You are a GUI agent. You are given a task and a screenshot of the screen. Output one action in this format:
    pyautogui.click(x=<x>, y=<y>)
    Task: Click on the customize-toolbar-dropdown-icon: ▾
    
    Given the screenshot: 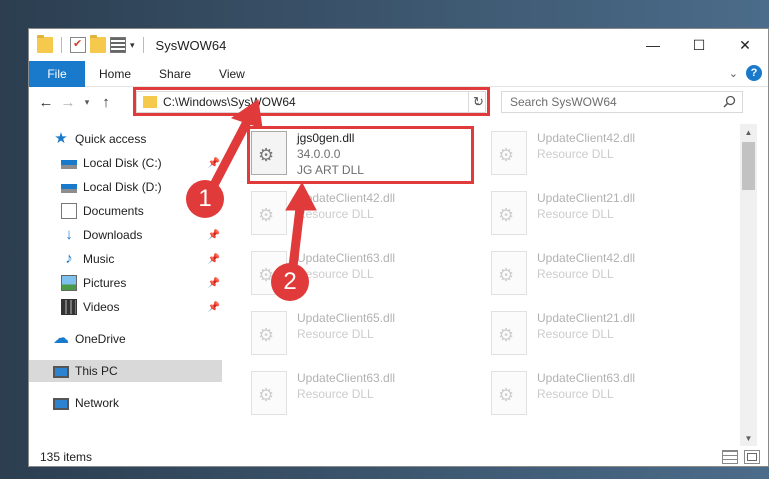 What is the action you would take?
    pyautogui.click(x=132, y=45)
    